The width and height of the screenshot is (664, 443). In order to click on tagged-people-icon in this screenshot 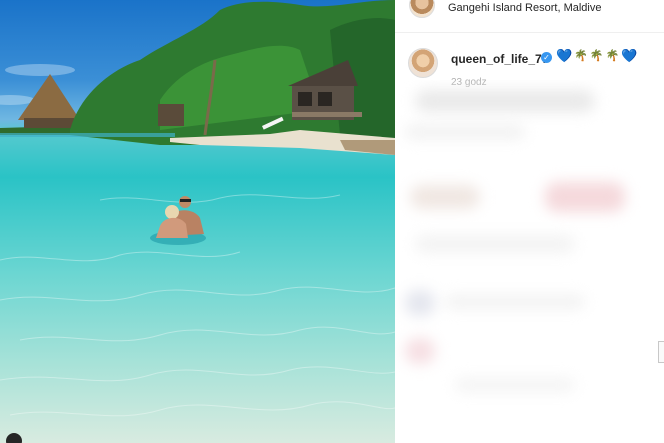, I will do `click(14, 438)`.